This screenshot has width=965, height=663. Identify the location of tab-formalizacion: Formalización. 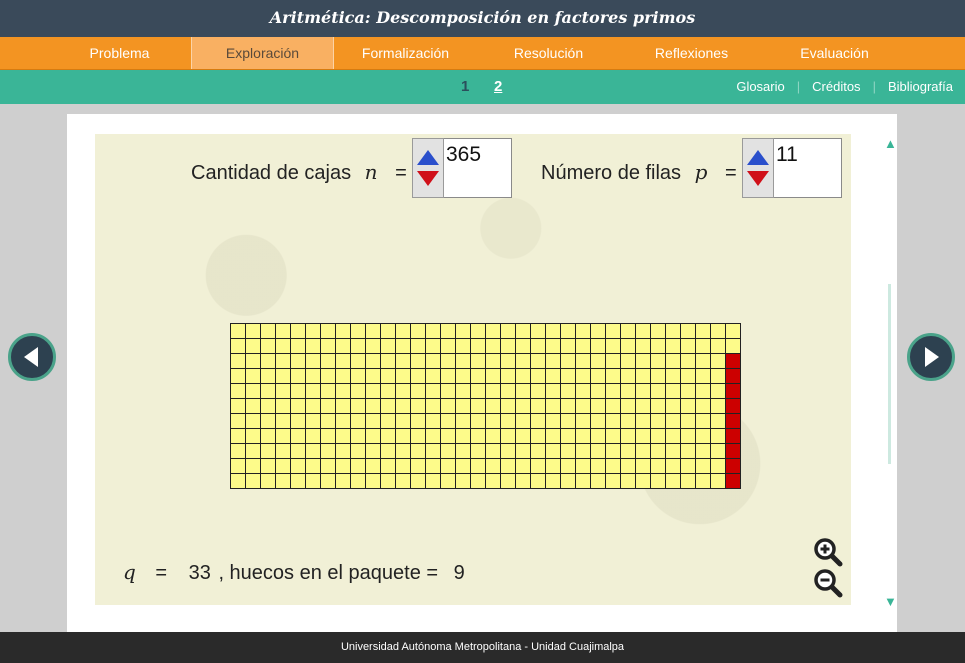
(405, 53).